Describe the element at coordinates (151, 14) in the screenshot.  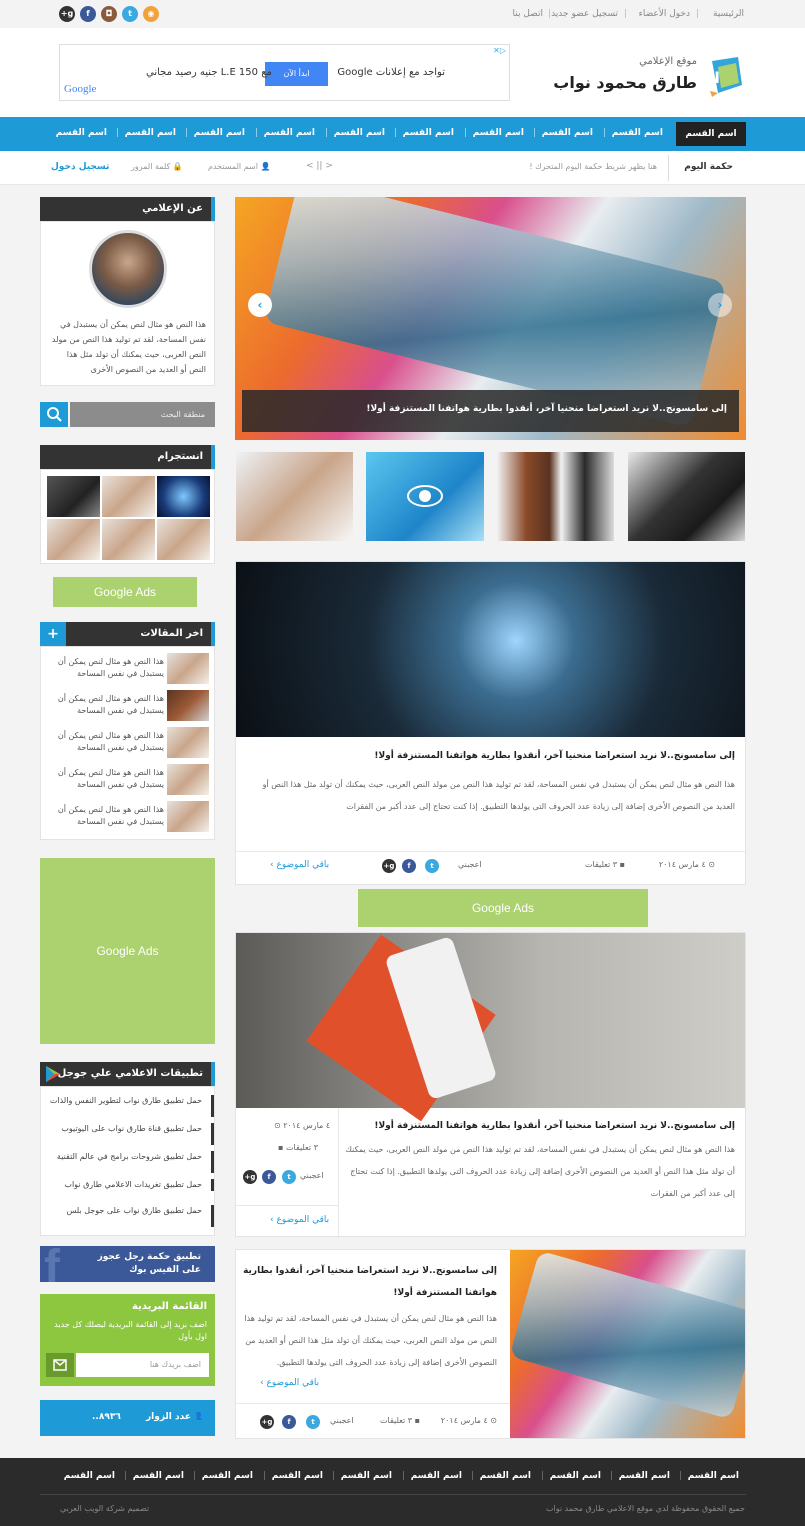
I see `rss-icon: ◉` at that location.